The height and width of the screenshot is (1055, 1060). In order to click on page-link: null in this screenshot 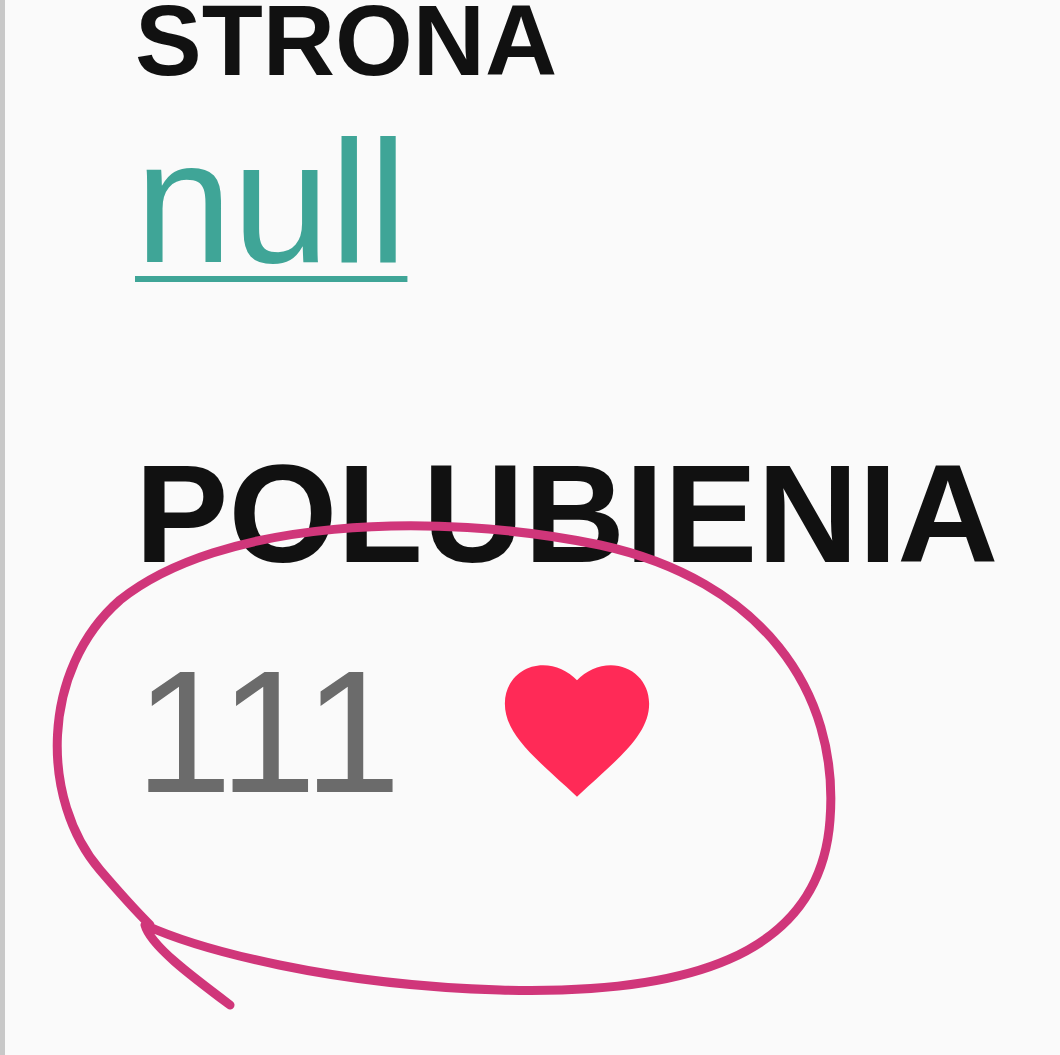, I will do `click(271, 202)`.